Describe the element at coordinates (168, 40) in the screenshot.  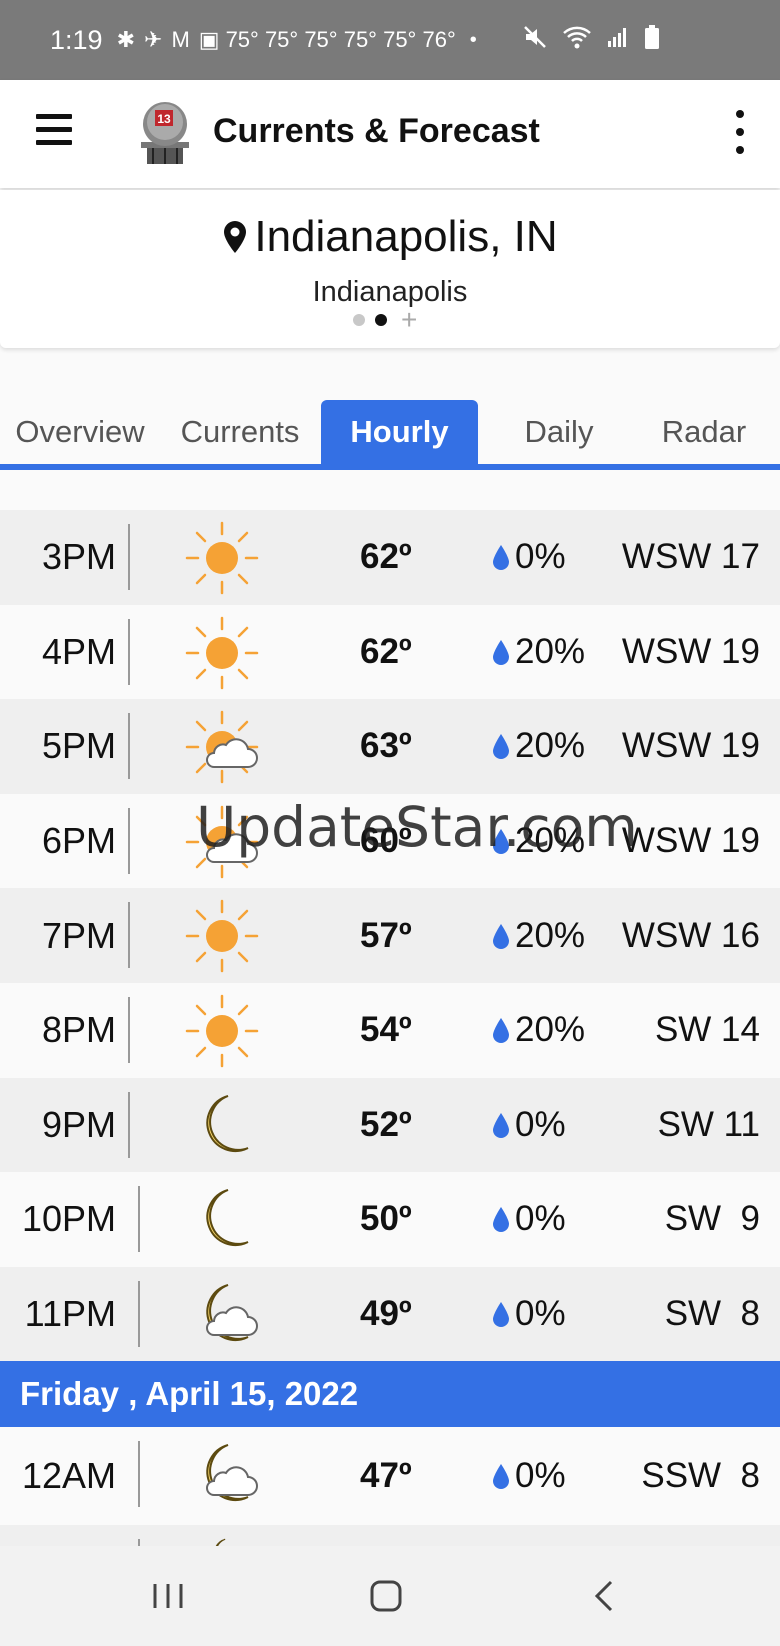
I see `notification-icons: ✱ ✈ M ▣` at that location.